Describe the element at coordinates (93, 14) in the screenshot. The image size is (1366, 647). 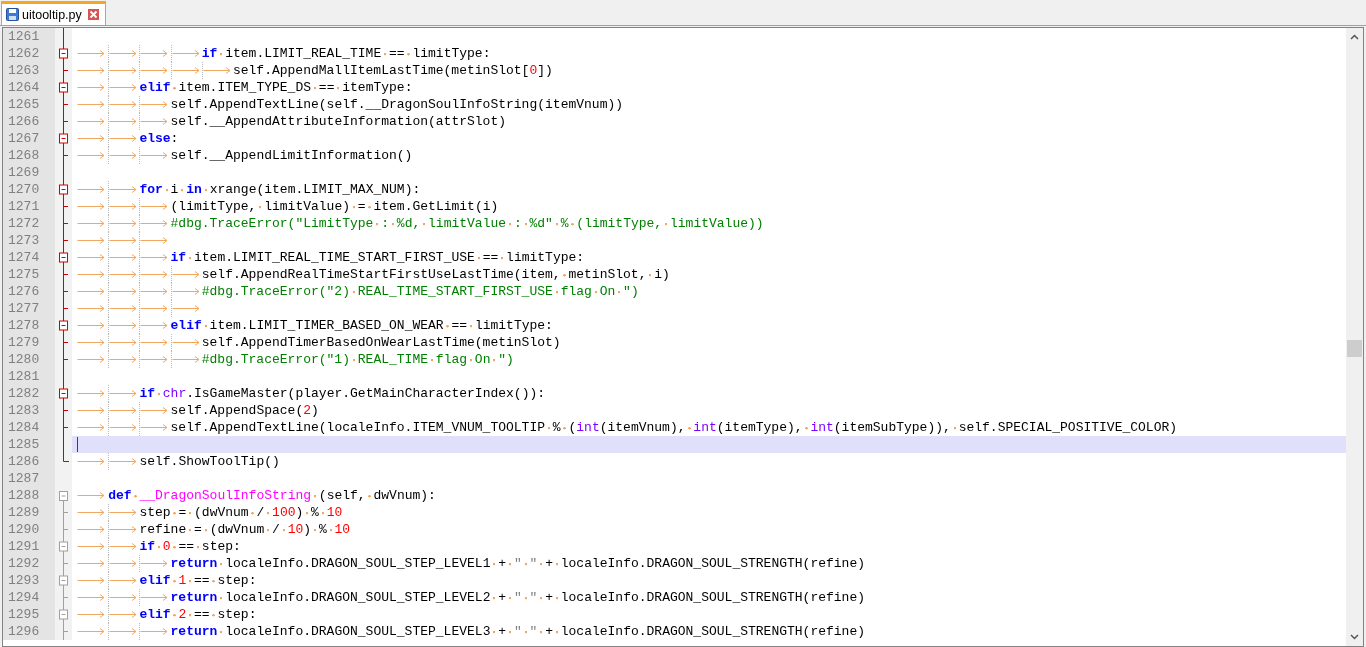
I see `close-icon` at that location.